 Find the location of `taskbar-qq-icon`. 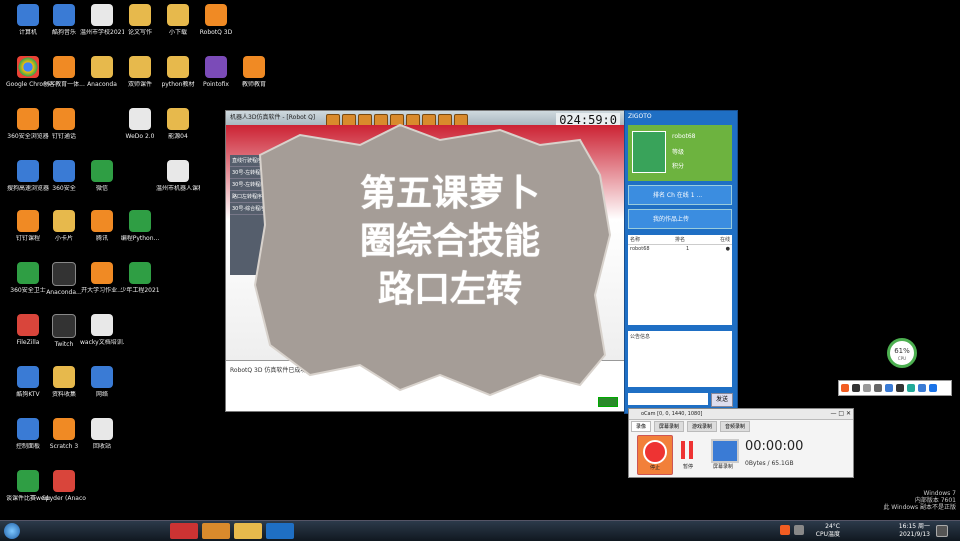

taskbar-qq-icon is located at coordinates (184, 531).